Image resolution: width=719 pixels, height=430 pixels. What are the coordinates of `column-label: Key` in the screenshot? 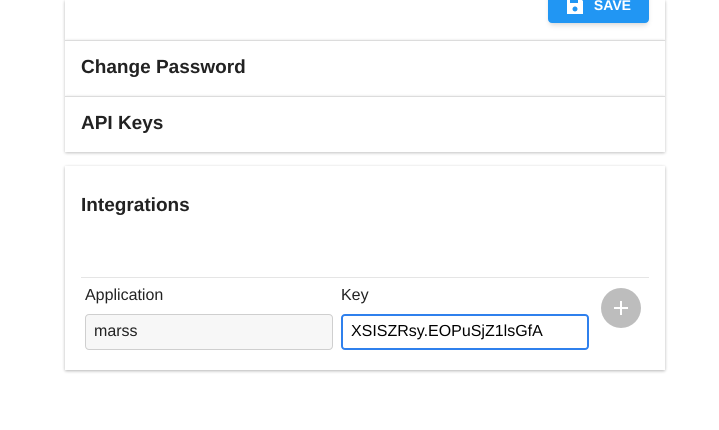 It's located at (355, 296).